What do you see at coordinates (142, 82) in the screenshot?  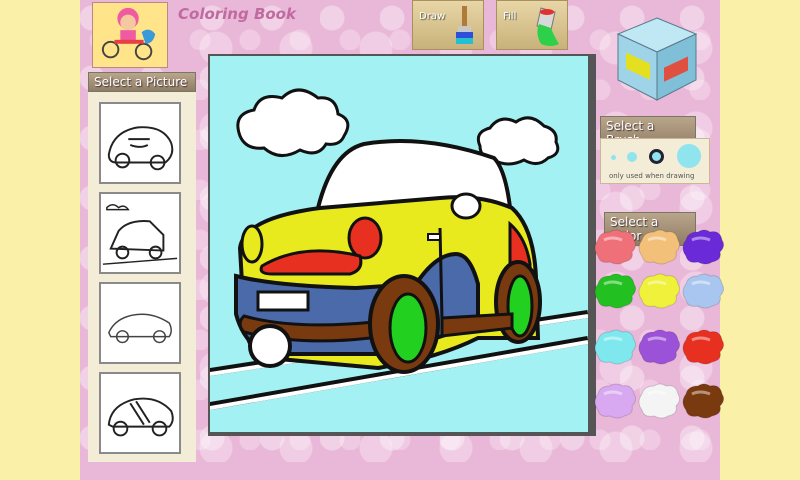 I see `select-picture-label: Select a Picture` at bounding box center [142, 82].